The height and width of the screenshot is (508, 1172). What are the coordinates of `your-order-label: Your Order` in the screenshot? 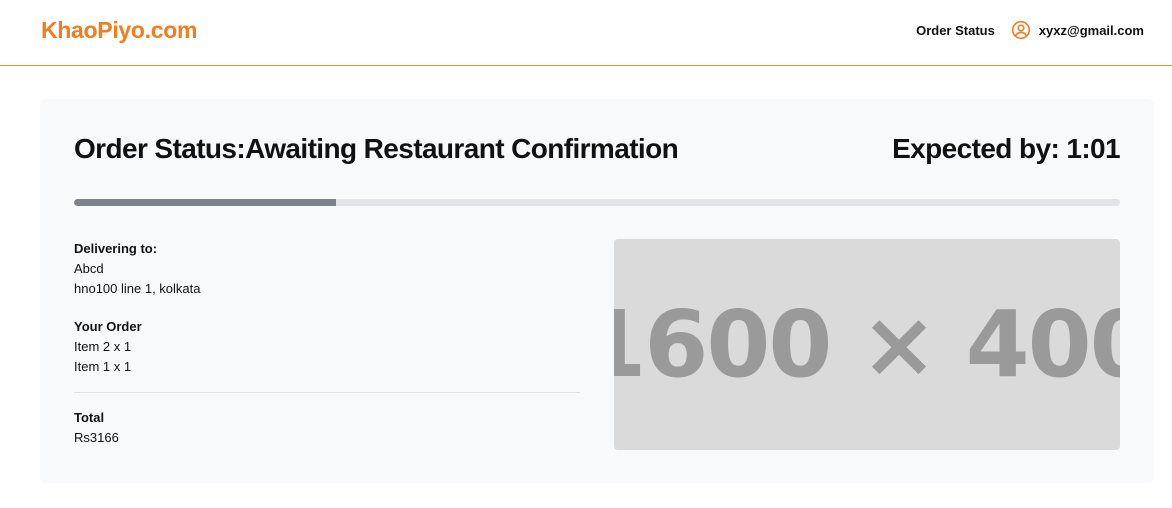 It's located at (108, 326).